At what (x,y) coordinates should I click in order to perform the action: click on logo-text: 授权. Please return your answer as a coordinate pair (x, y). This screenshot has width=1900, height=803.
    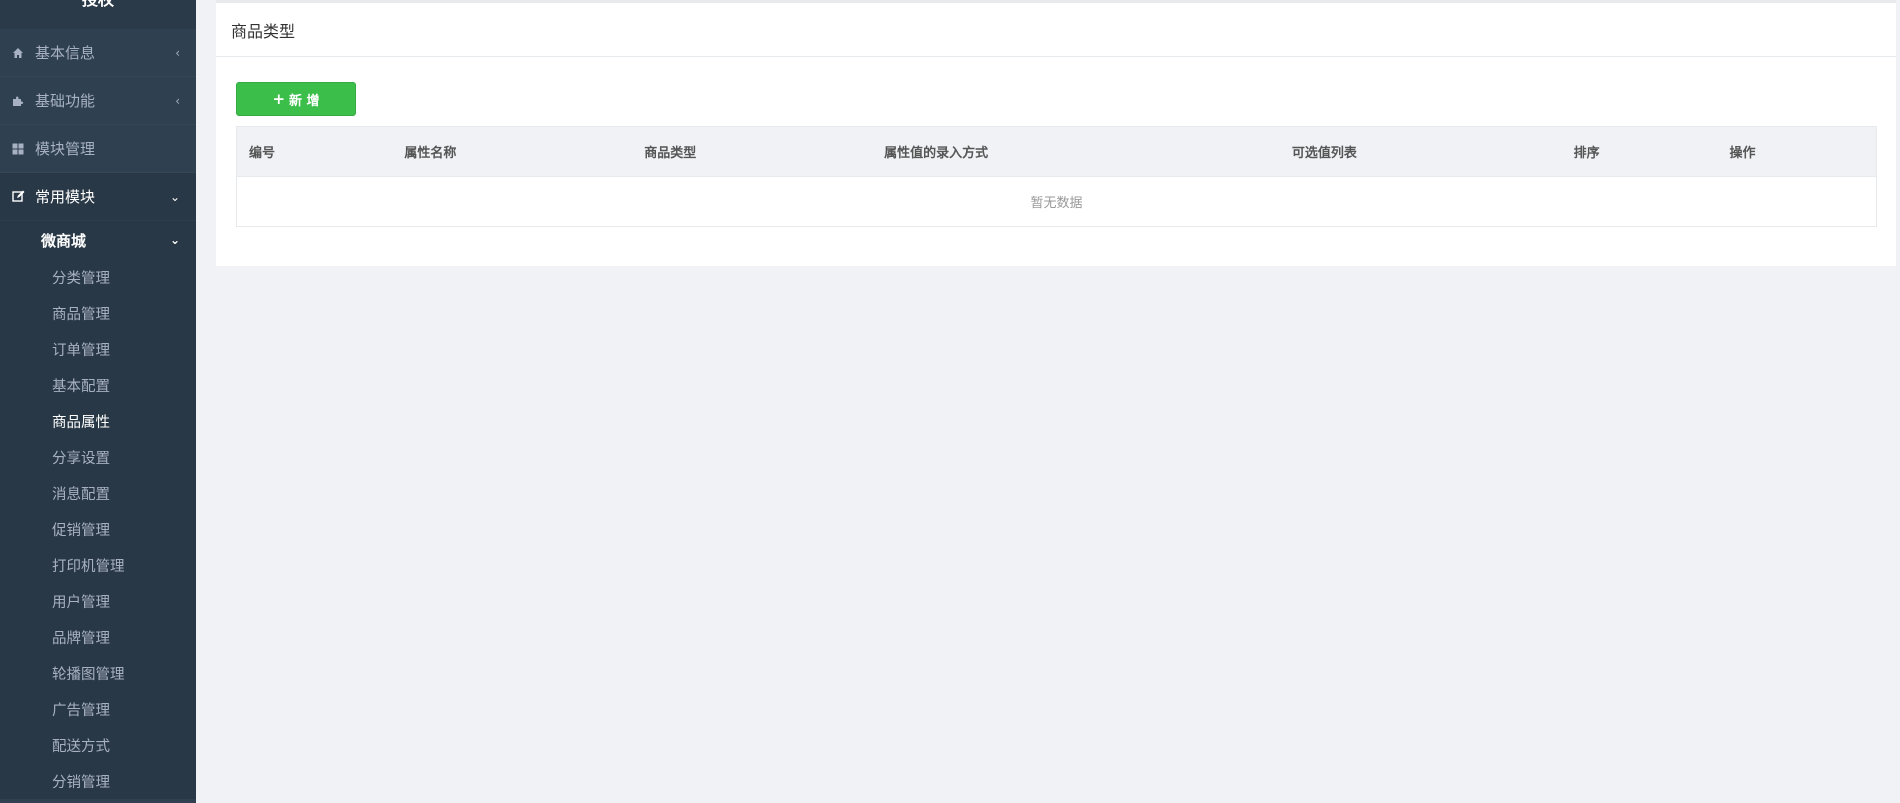
    Looking at the image, I should click on (98, 5).